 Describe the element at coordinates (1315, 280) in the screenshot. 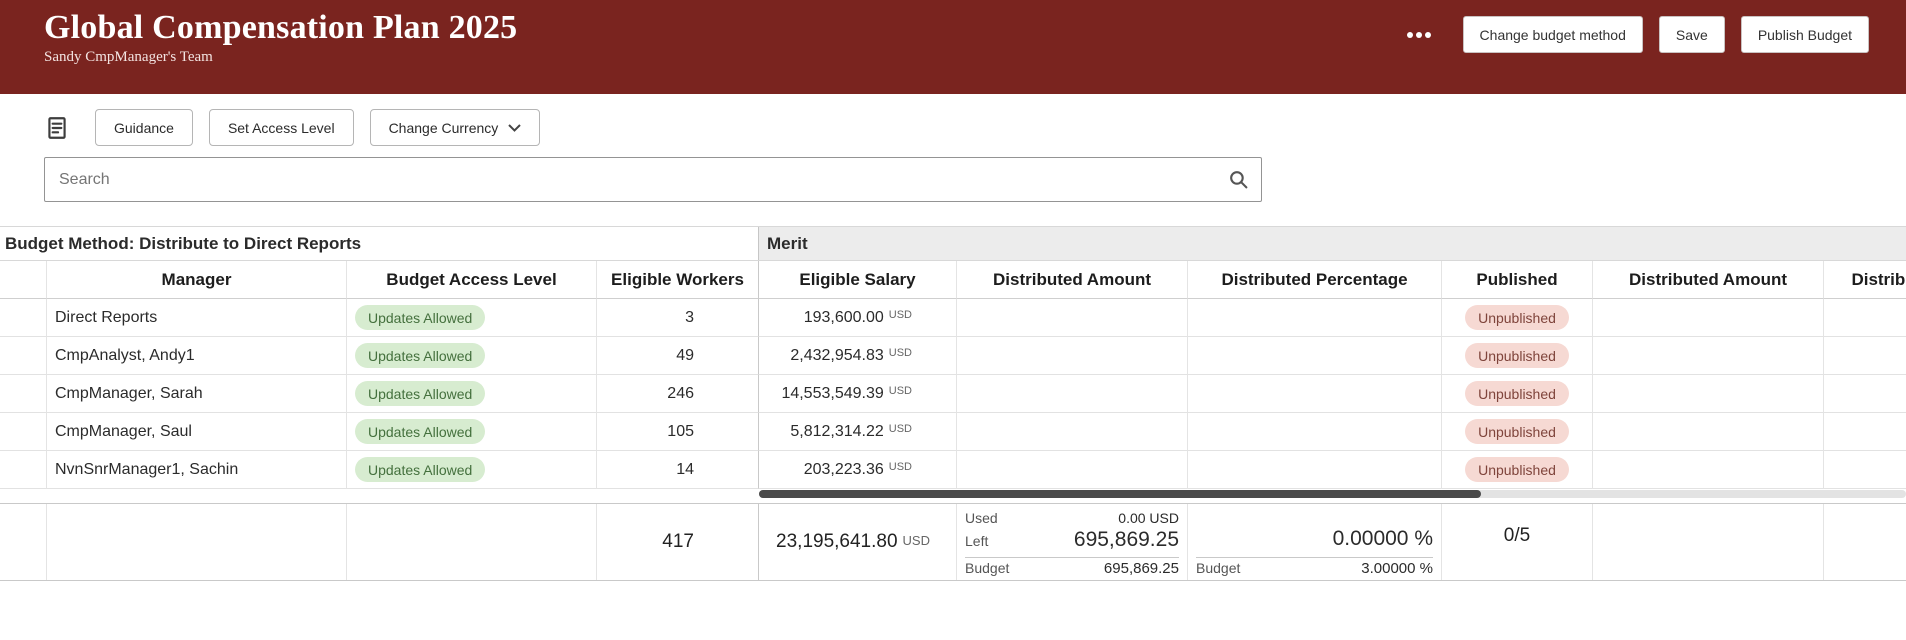

I see `column-header-distributed-percentage: Distributed Percentage` at that location.